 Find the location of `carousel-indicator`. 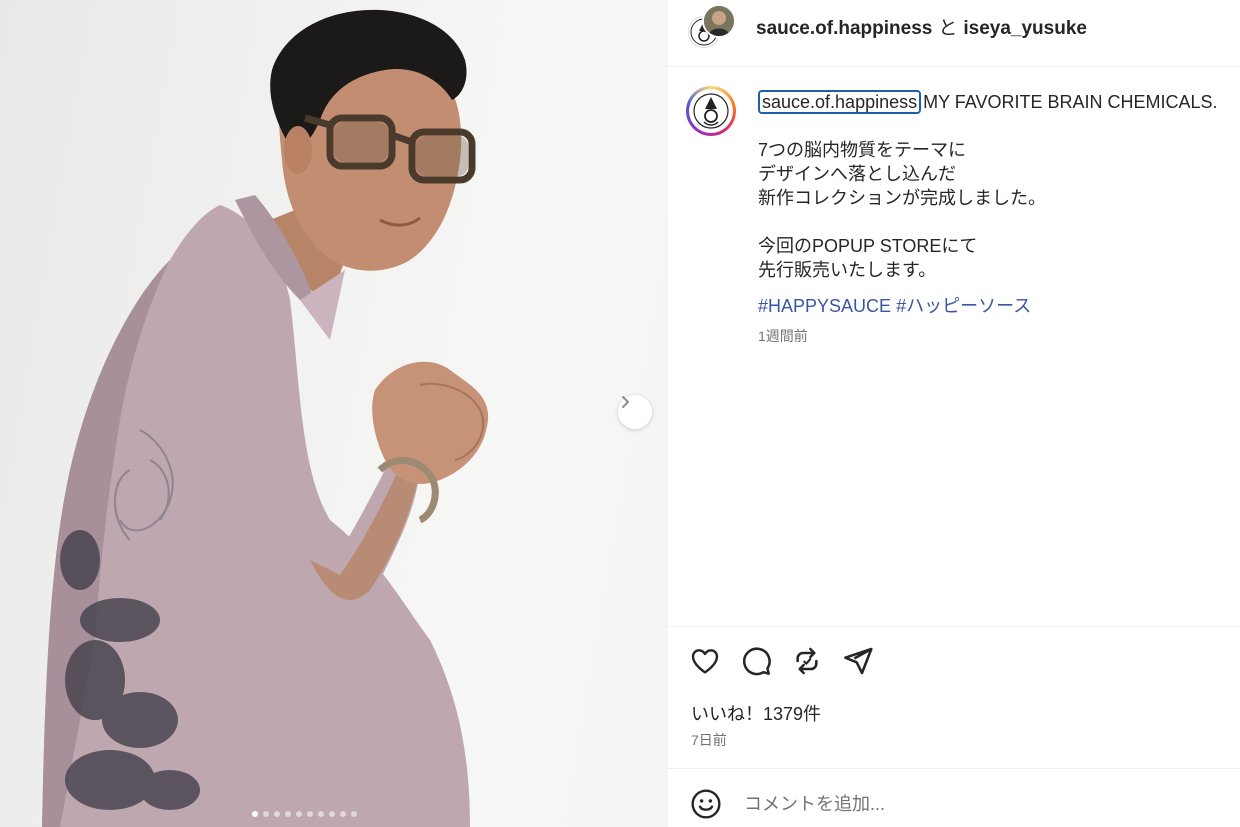

carousel-indicator is located at coordinates (304, 814).